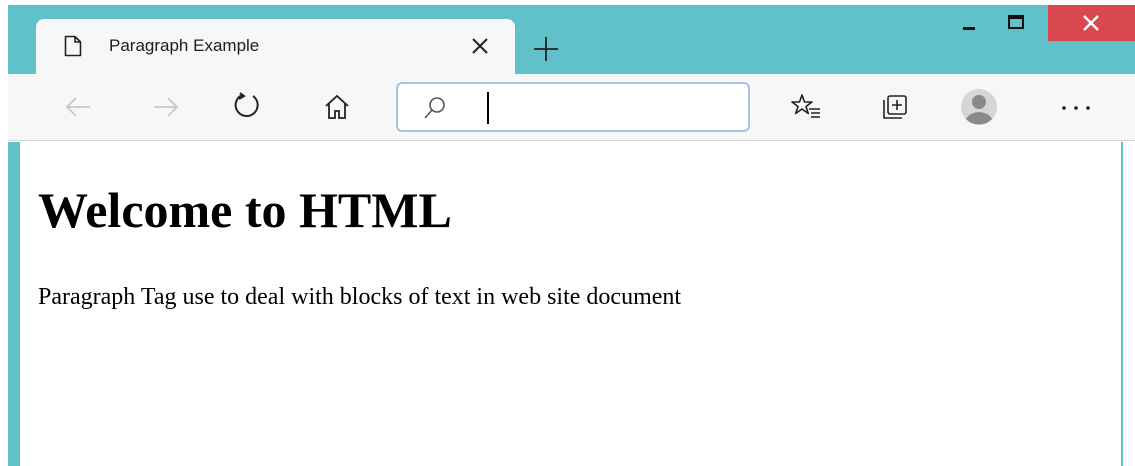 The height and width of the screenshot is (466, 1135). What do you see at coordinates (480, 46) in the screenshot?
I see `tab-close-icon` at bounding box center [480, 46].